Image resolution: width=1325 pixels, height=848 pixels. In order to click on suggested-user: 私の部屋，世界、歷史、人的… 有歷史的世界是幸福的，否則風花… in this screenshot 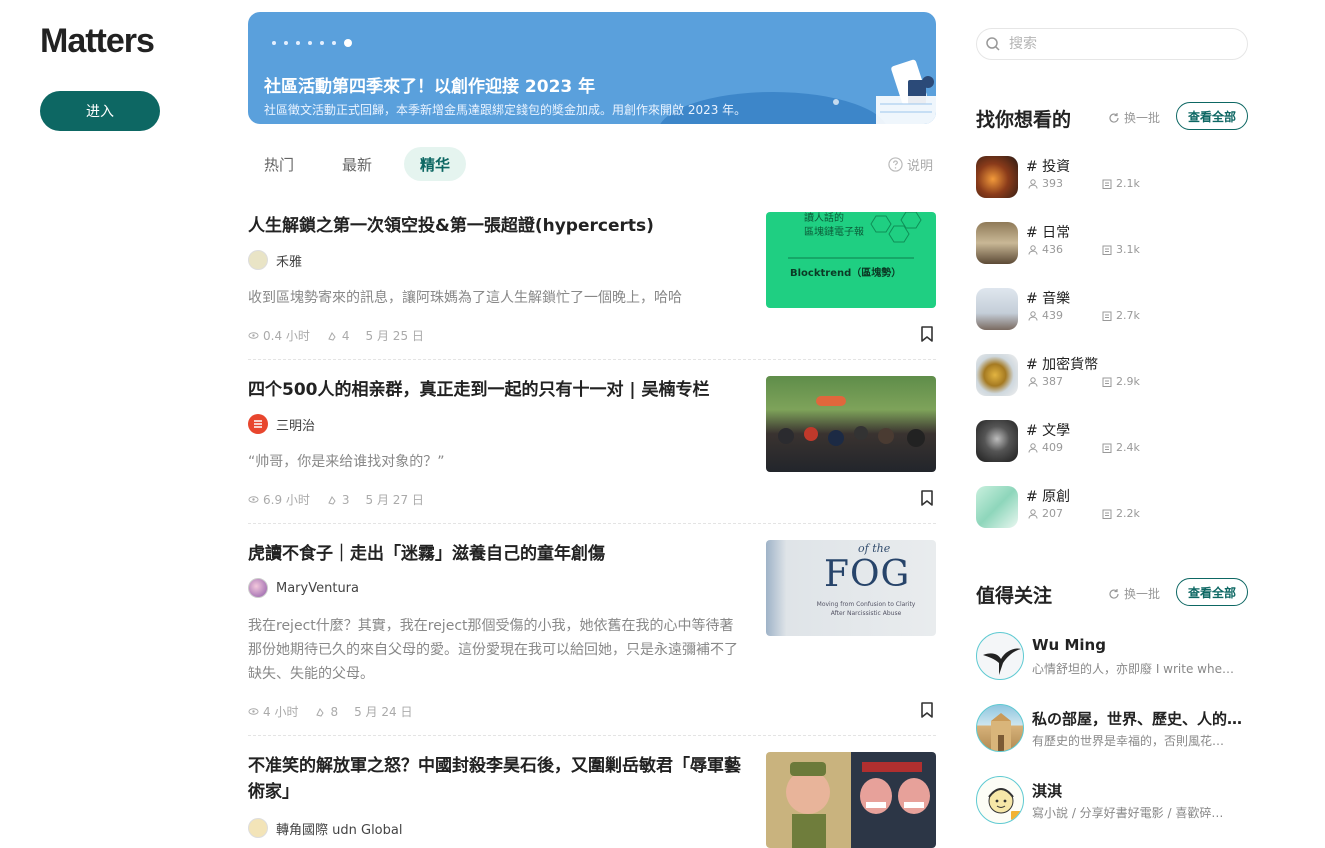, I will do `click(1112, 729)`.